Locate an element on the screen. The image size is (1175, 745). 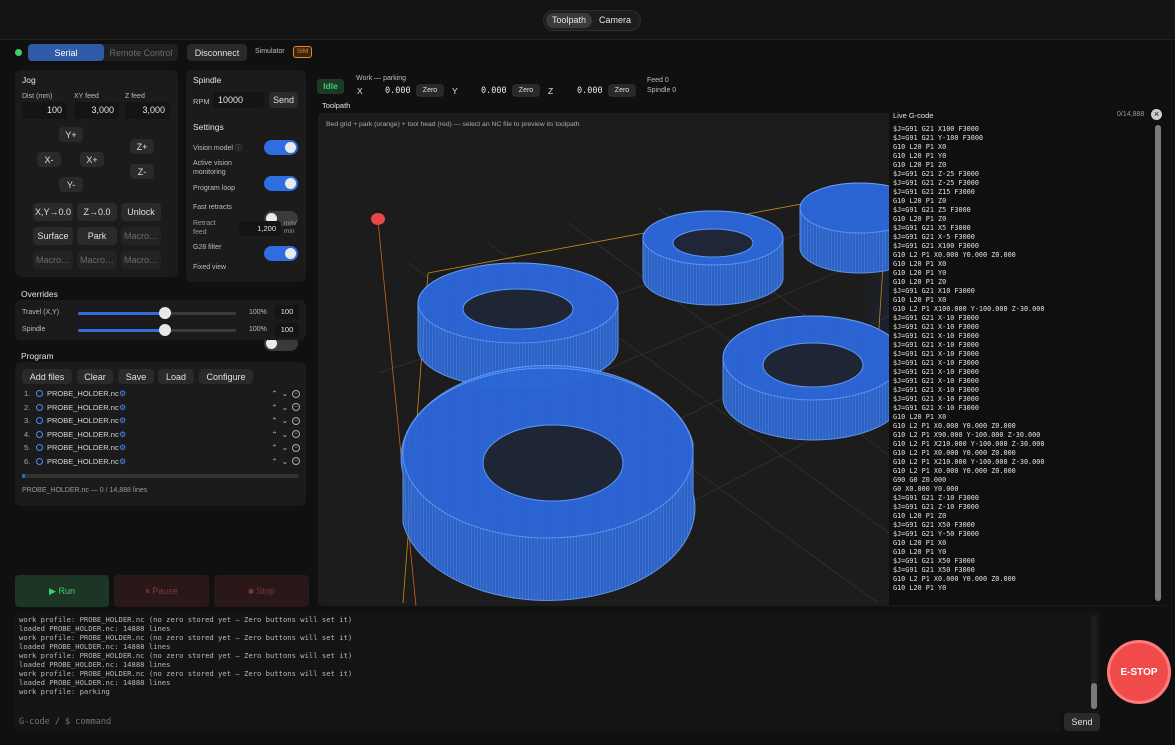
tab-camera: Camera is located at coordinates (615, 20).